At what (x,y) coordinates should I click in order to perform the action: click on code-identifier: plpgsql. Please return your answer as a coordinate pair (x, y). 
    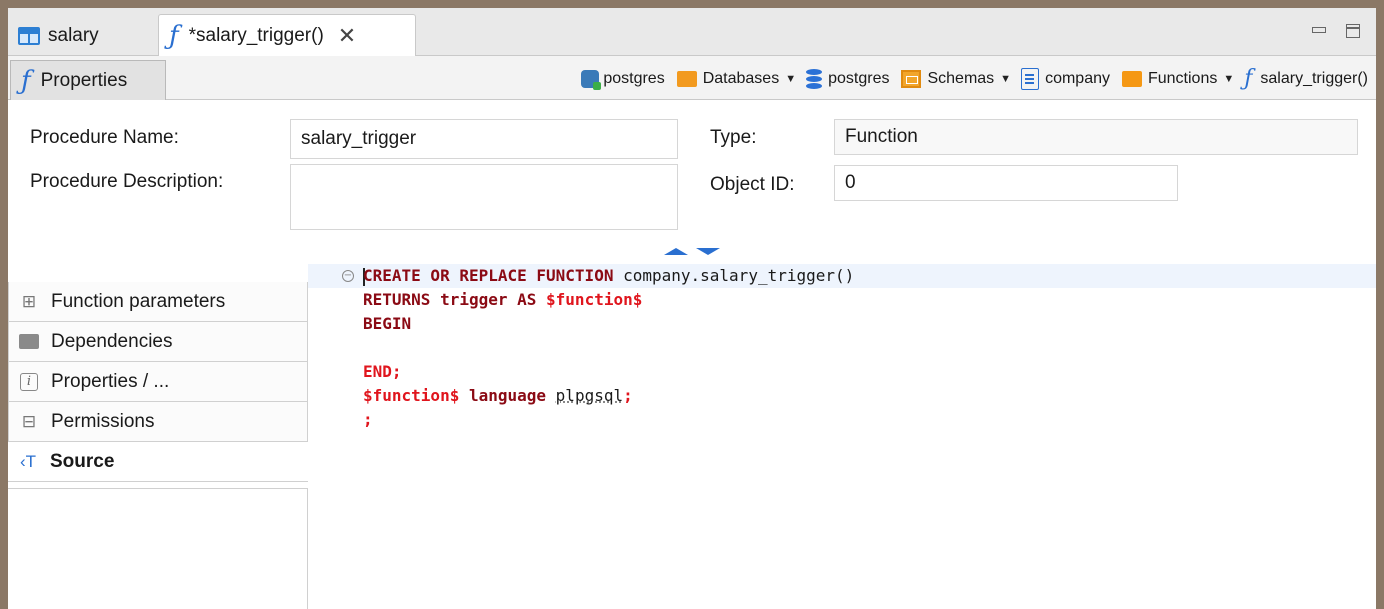
    Looking at the image, I should click on (589, 395).